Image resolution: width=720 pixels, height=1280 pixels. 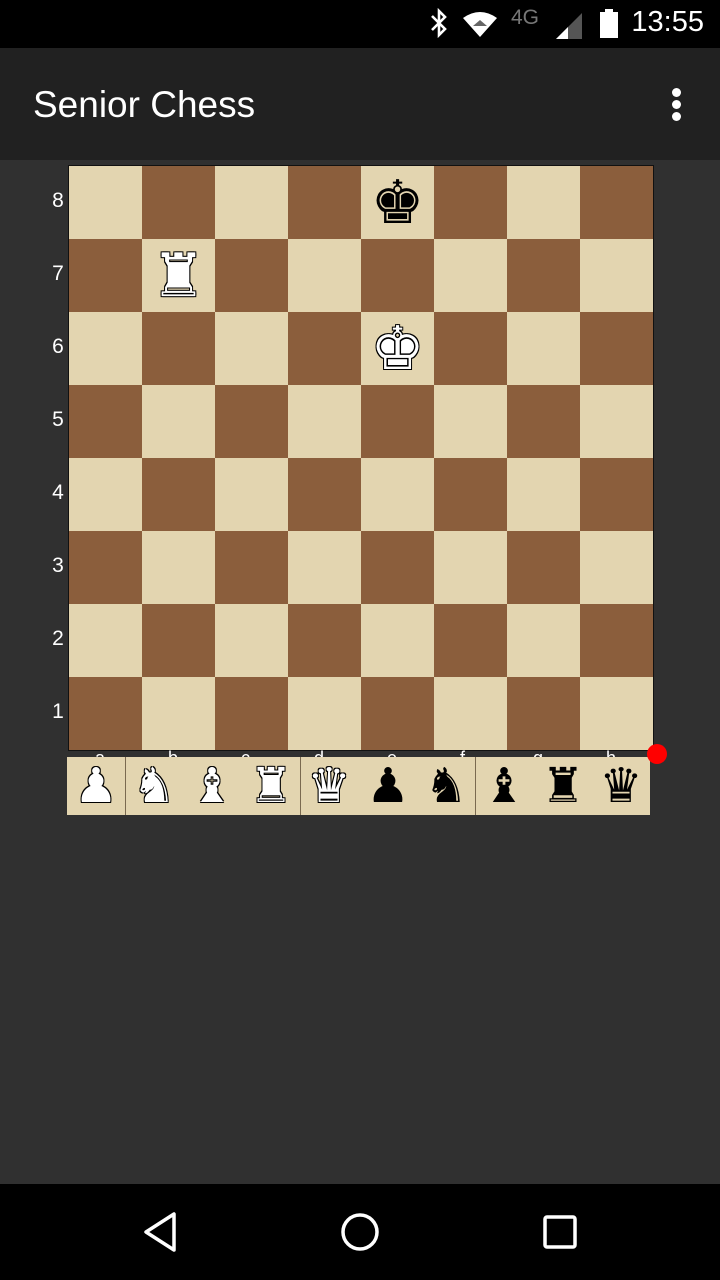 I want to click on tray-white-pawn-icon: ♟, so click(x=96, y=786).